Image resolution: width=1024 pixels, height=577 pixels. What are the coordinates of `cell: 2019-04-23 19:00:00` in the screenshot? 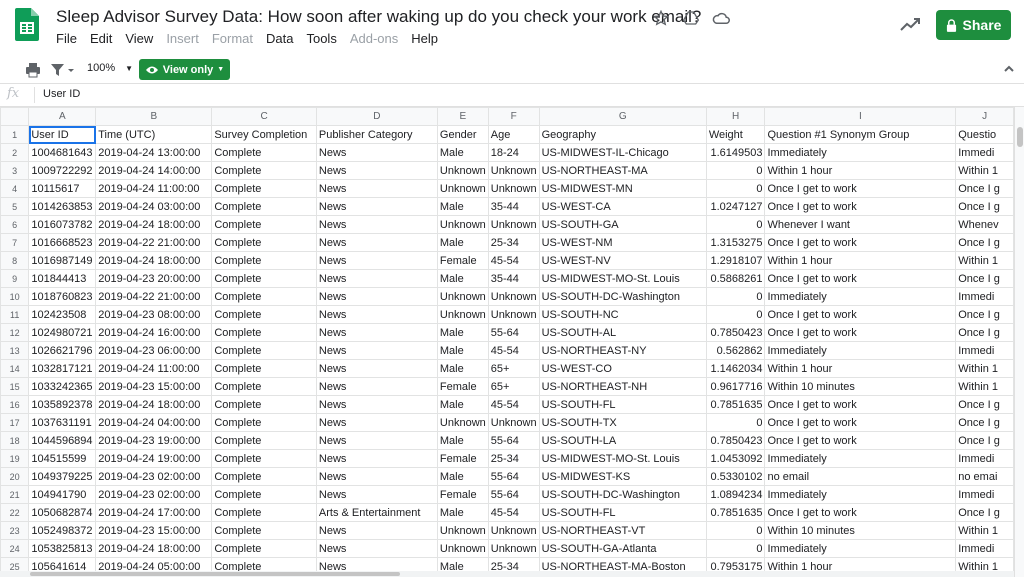 It's located at (154, 440).